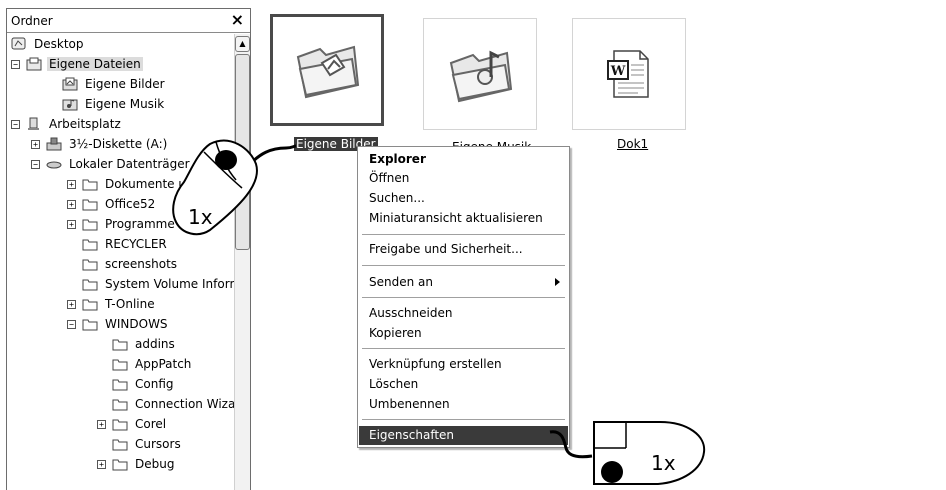 Image resolution: width=946 pixels, height=490 pixels. What do you see at coordinates (663, 463) in the screenshot?
I see `right-click-count-label: 1x` at bounding box center [663, 463].